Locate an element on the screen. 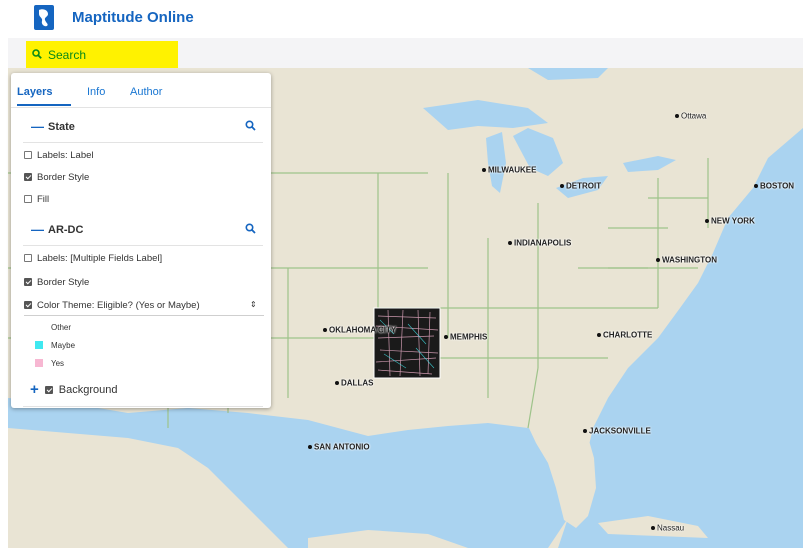 The width and height of the screenshot is (803, 548). layer-header-ar-dc: — AR-DC is located at coordinates (141, 231).